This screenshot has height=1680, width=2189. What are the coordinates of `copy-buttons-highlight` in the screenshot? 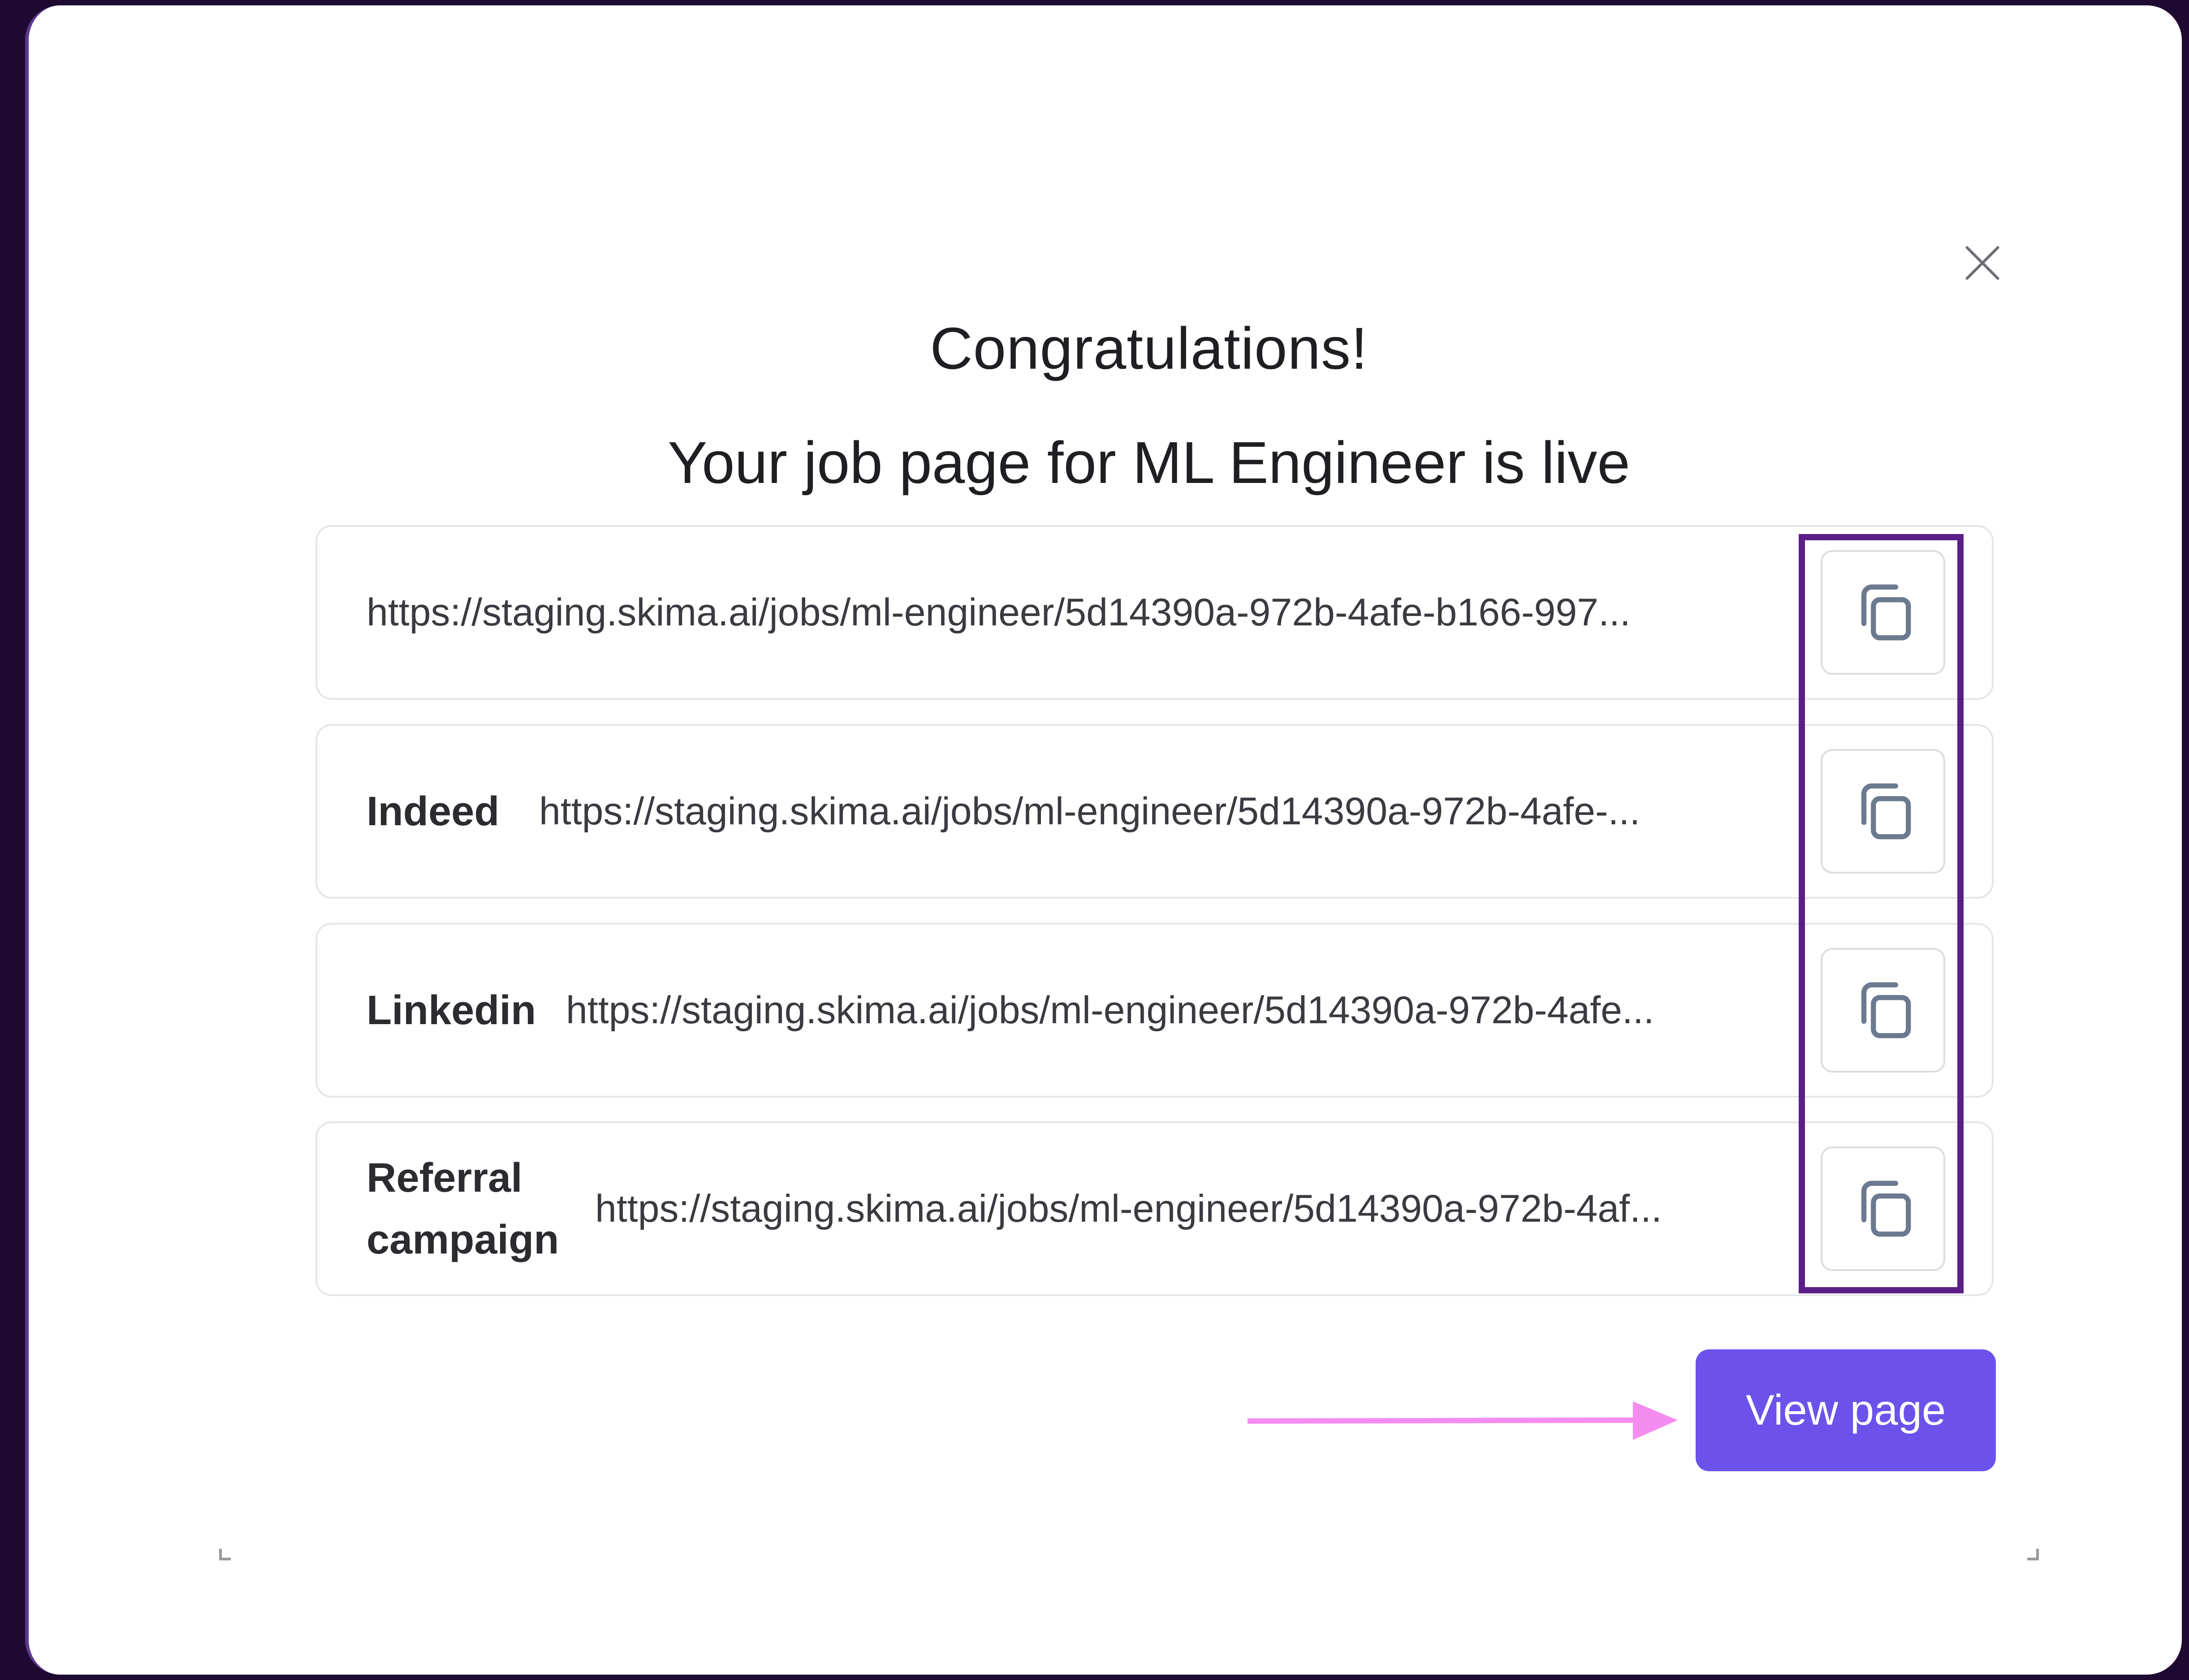 It's located at (1881, 913).